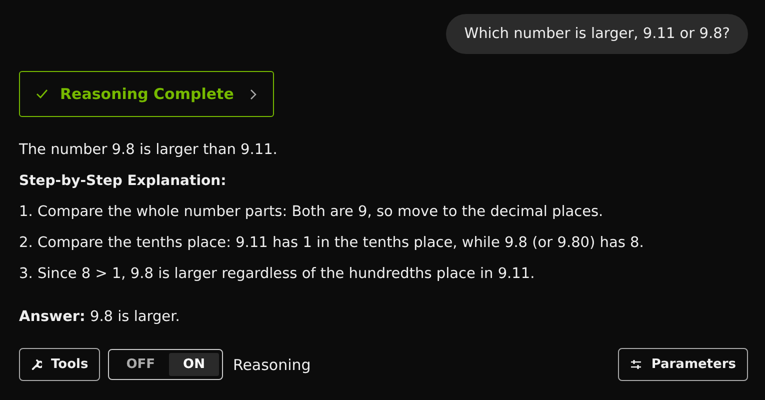 This screenshot has height=400, width=765. I want to click on reasoning-button: Reasoning Complete, so click(146, 94).